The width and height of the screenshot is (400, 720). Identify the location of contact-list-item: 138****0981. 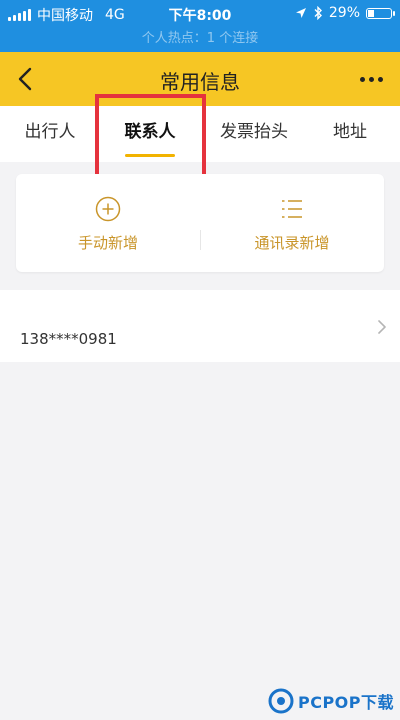
(200, 326).